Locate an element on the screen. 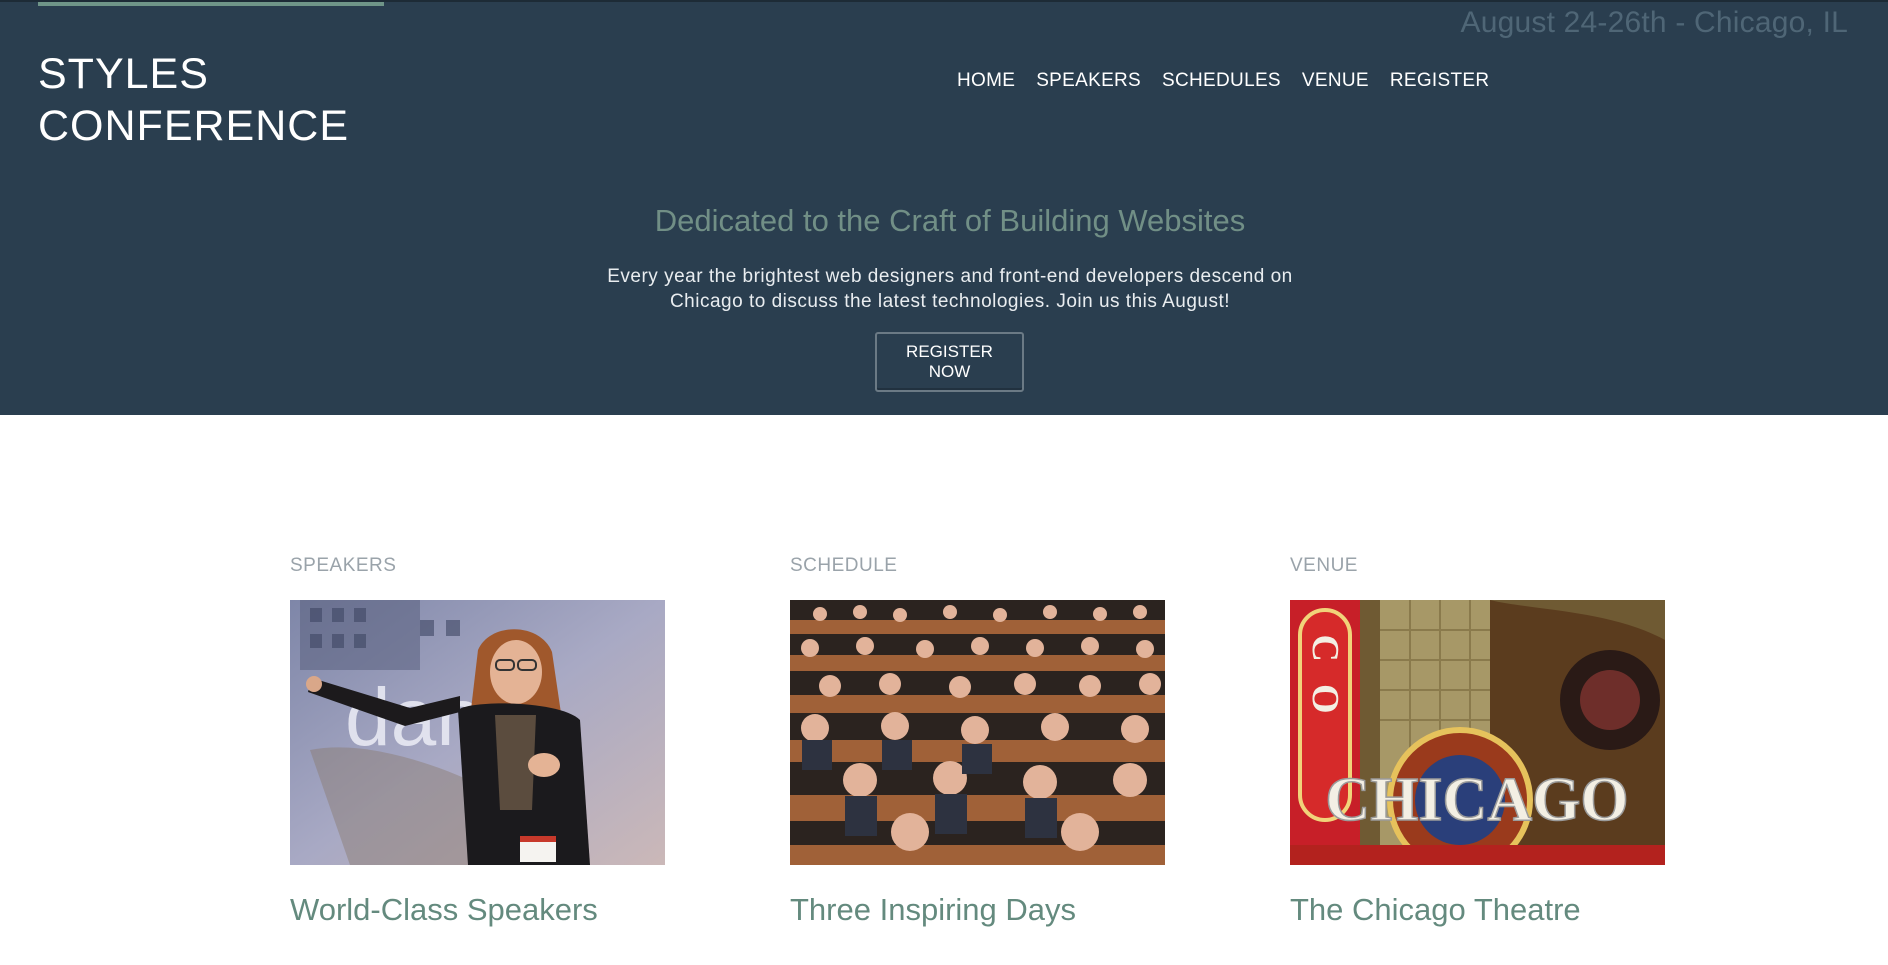 The height and width of the screenshot is (965, 1888). logo-line-1: STYLES is located at coordinates (123, 74).